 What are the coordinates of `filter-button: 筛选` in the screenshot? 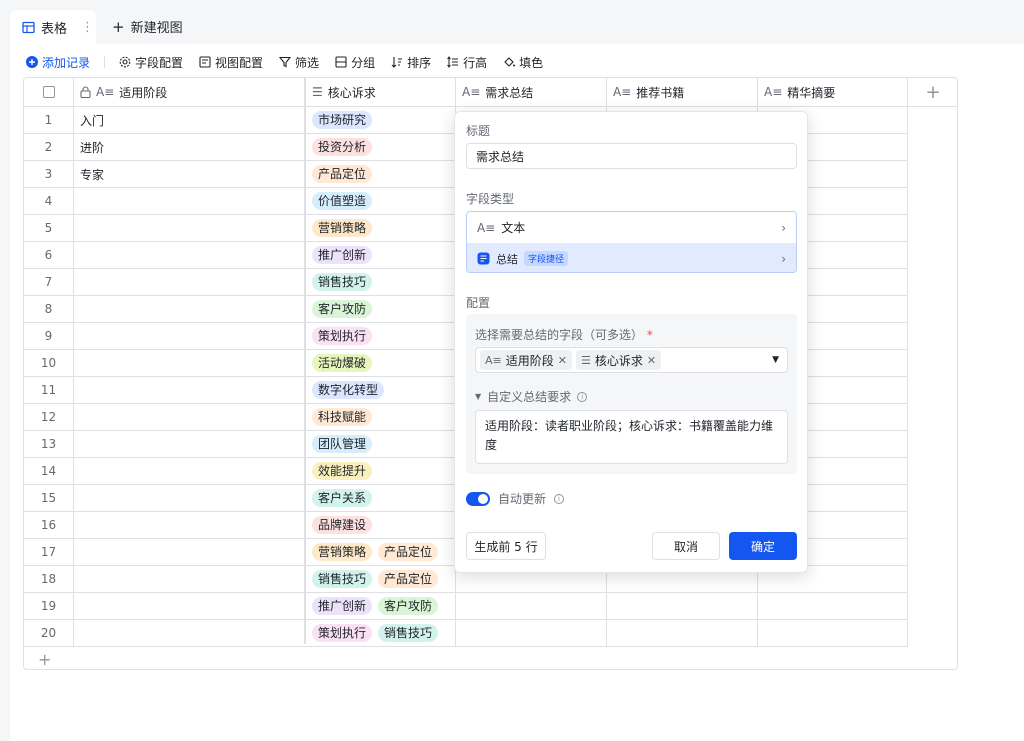 It's located at (299, 62).